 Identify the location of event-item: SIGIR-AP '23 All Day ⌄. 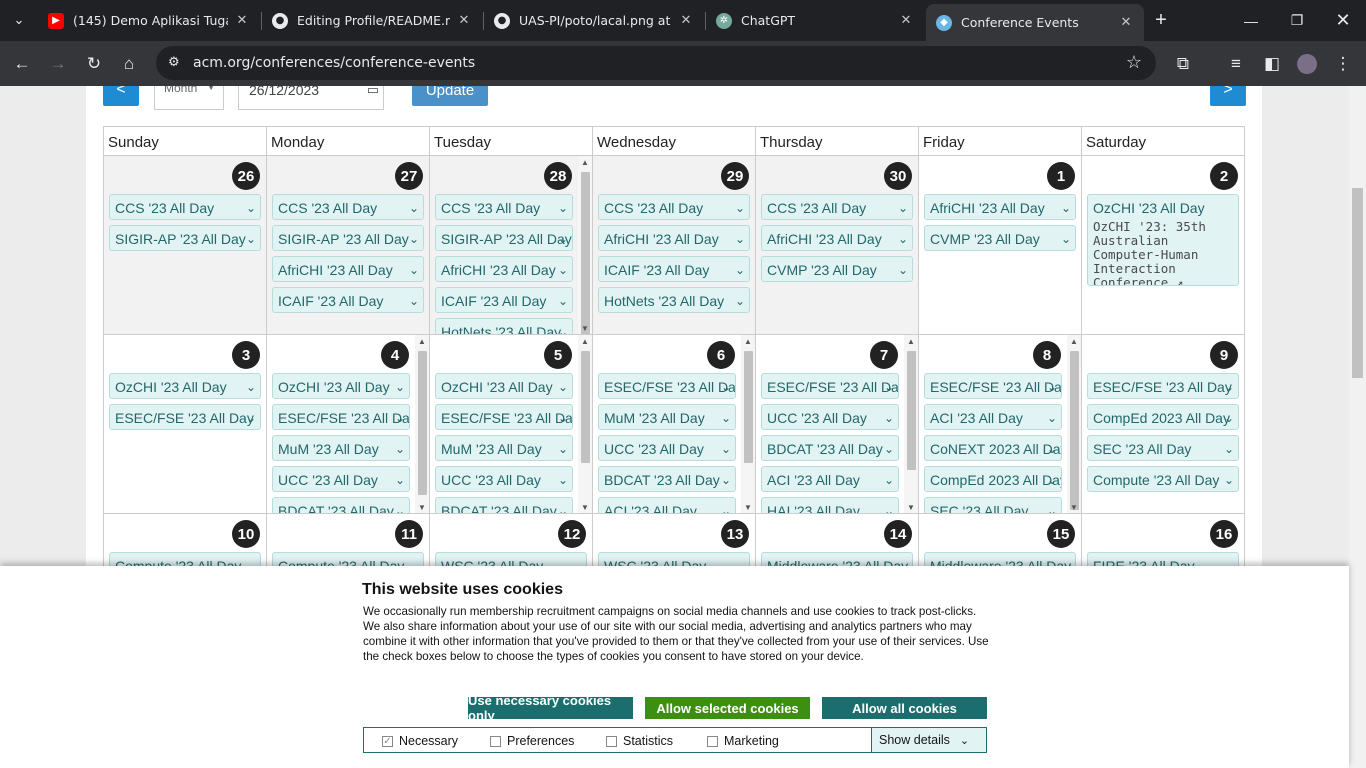
(348, 238).